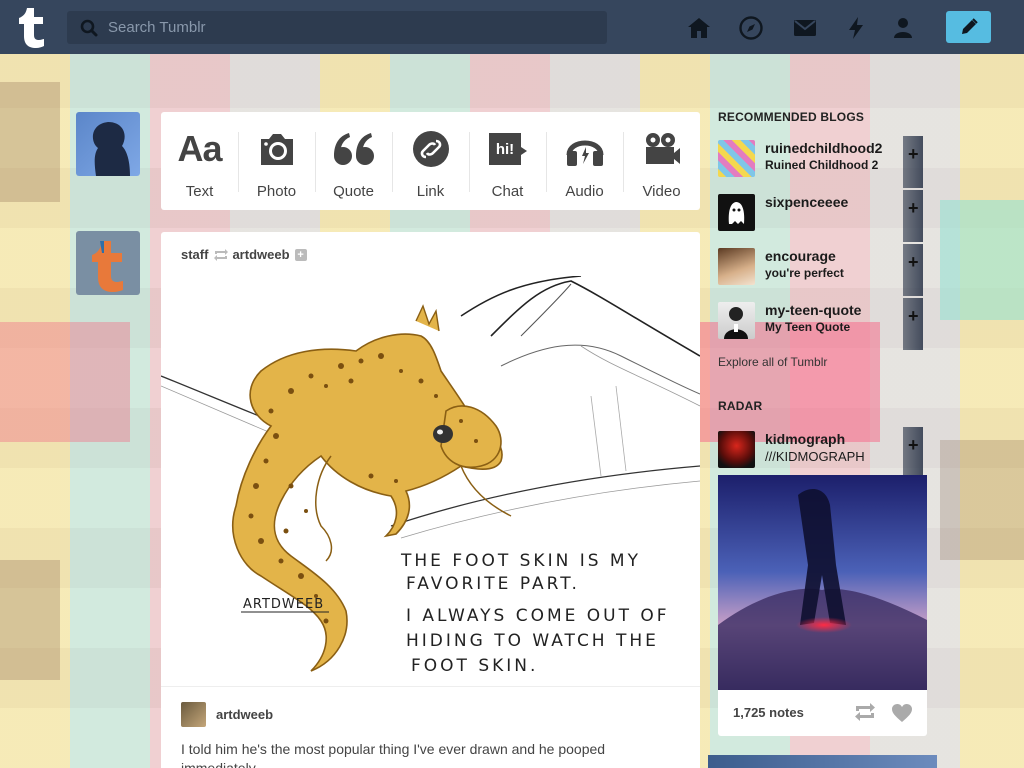 Image resolution: width=1024 pixels, height=768 pixels. I want to click on home-icon, so click(699, 28).